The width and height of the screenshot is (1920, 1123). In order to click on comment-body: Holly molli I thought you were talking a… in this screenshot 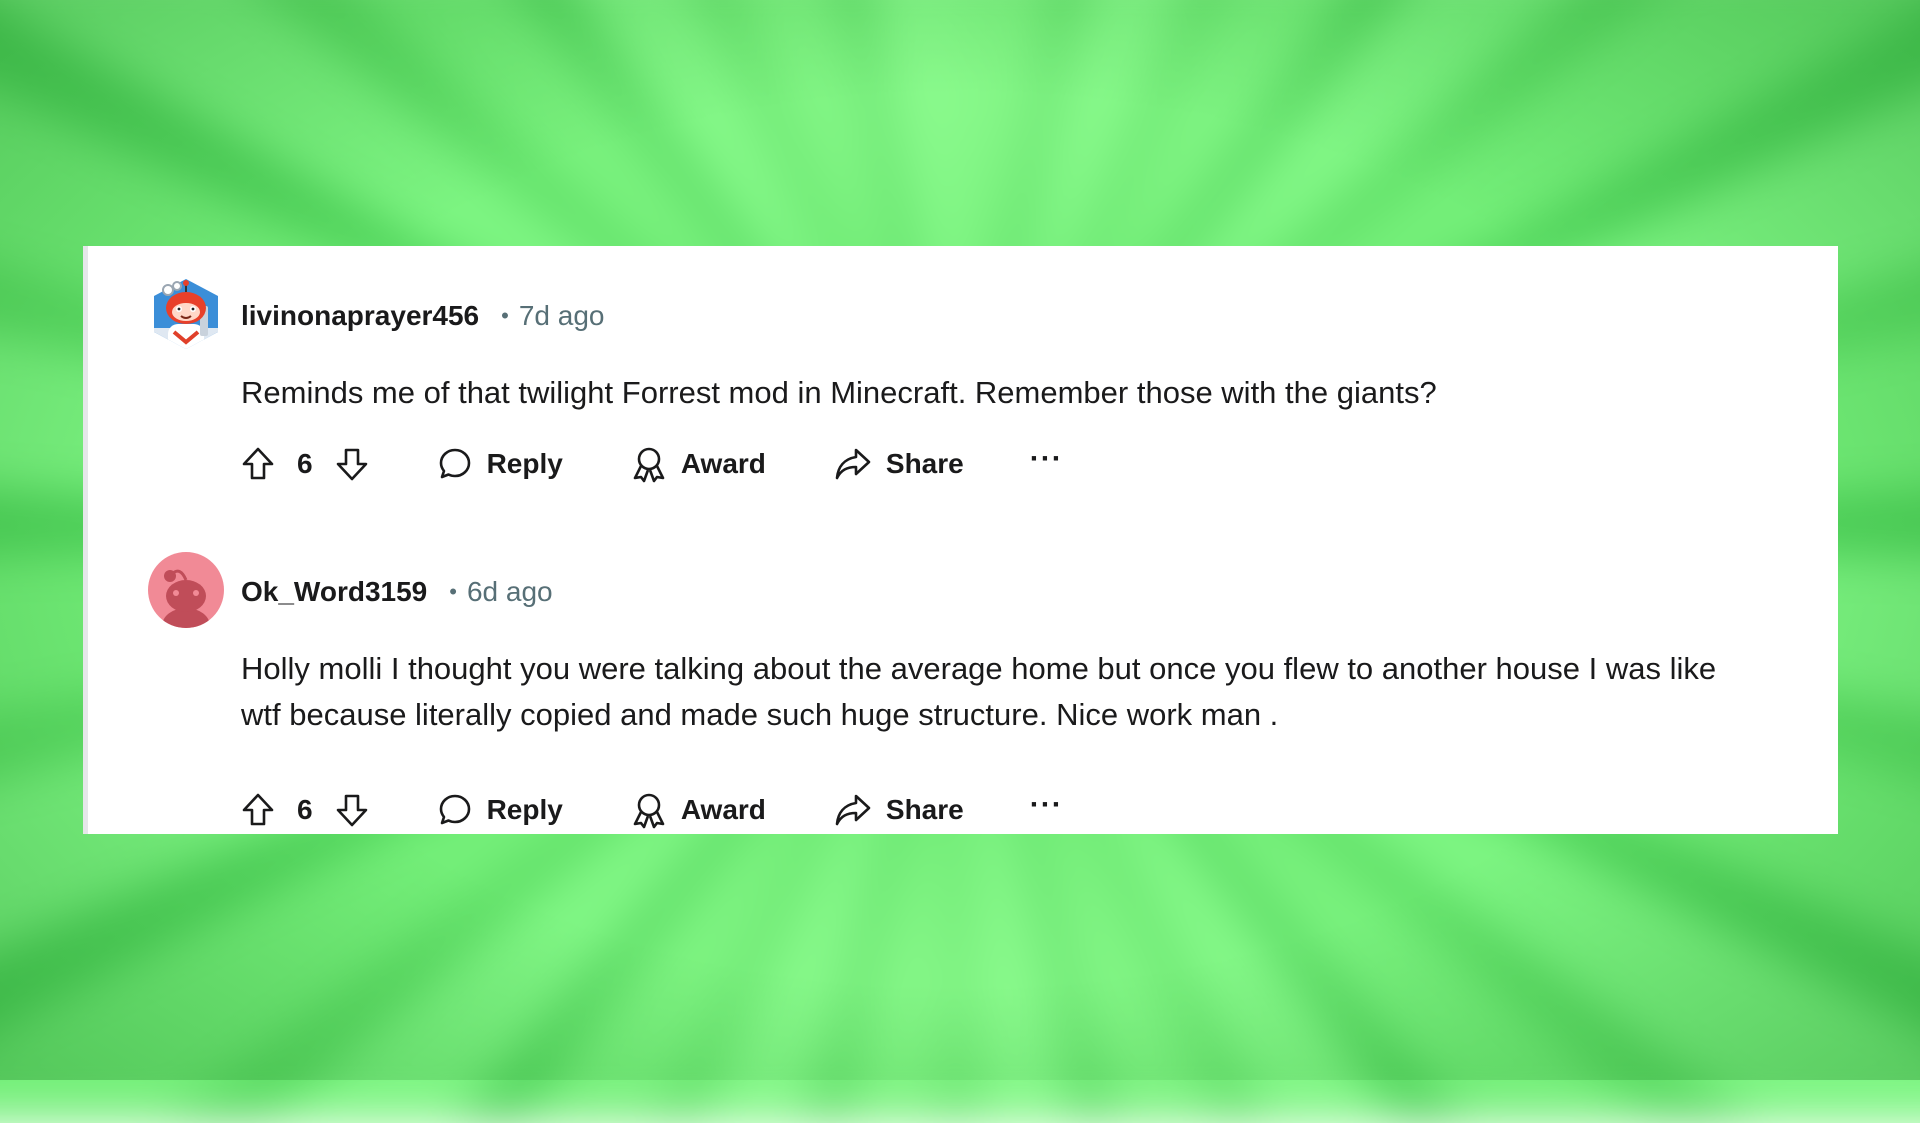, I will do `click(979, 691)`.